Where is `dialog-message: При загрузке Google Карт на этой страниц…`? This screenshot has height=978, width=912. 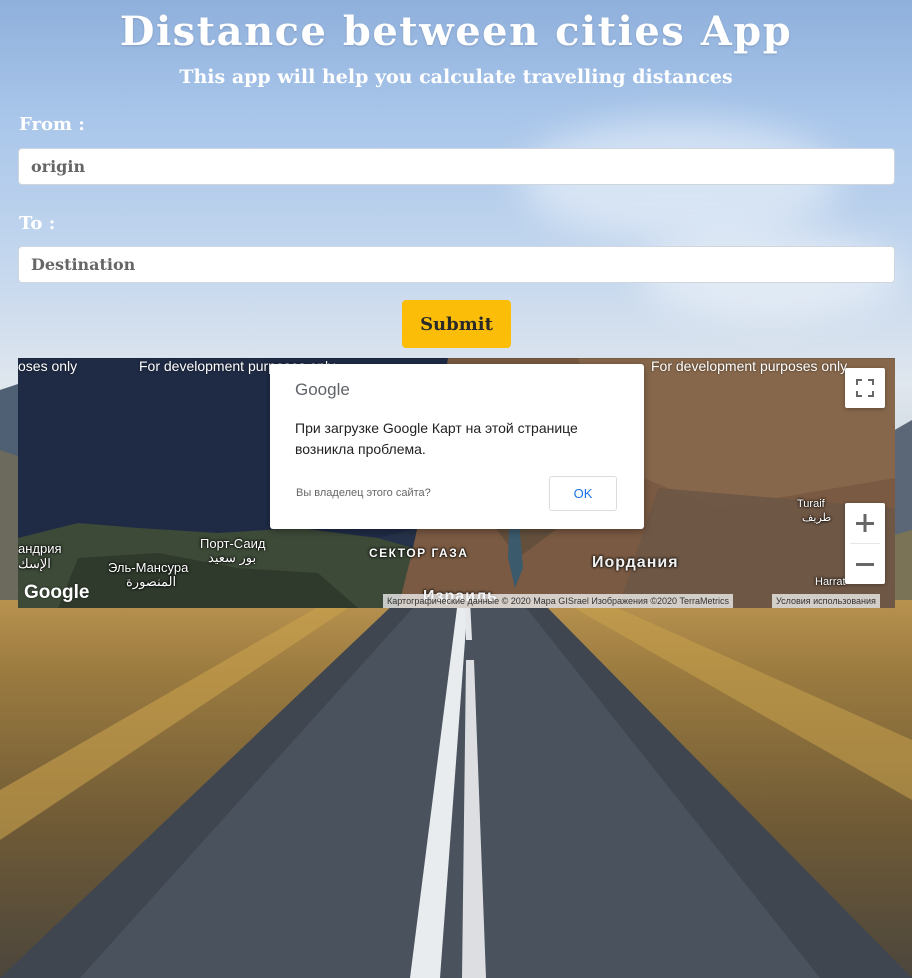 dialog-message: При загрузке Google Карт на этой страниц… is located at coordinates (436, 438).